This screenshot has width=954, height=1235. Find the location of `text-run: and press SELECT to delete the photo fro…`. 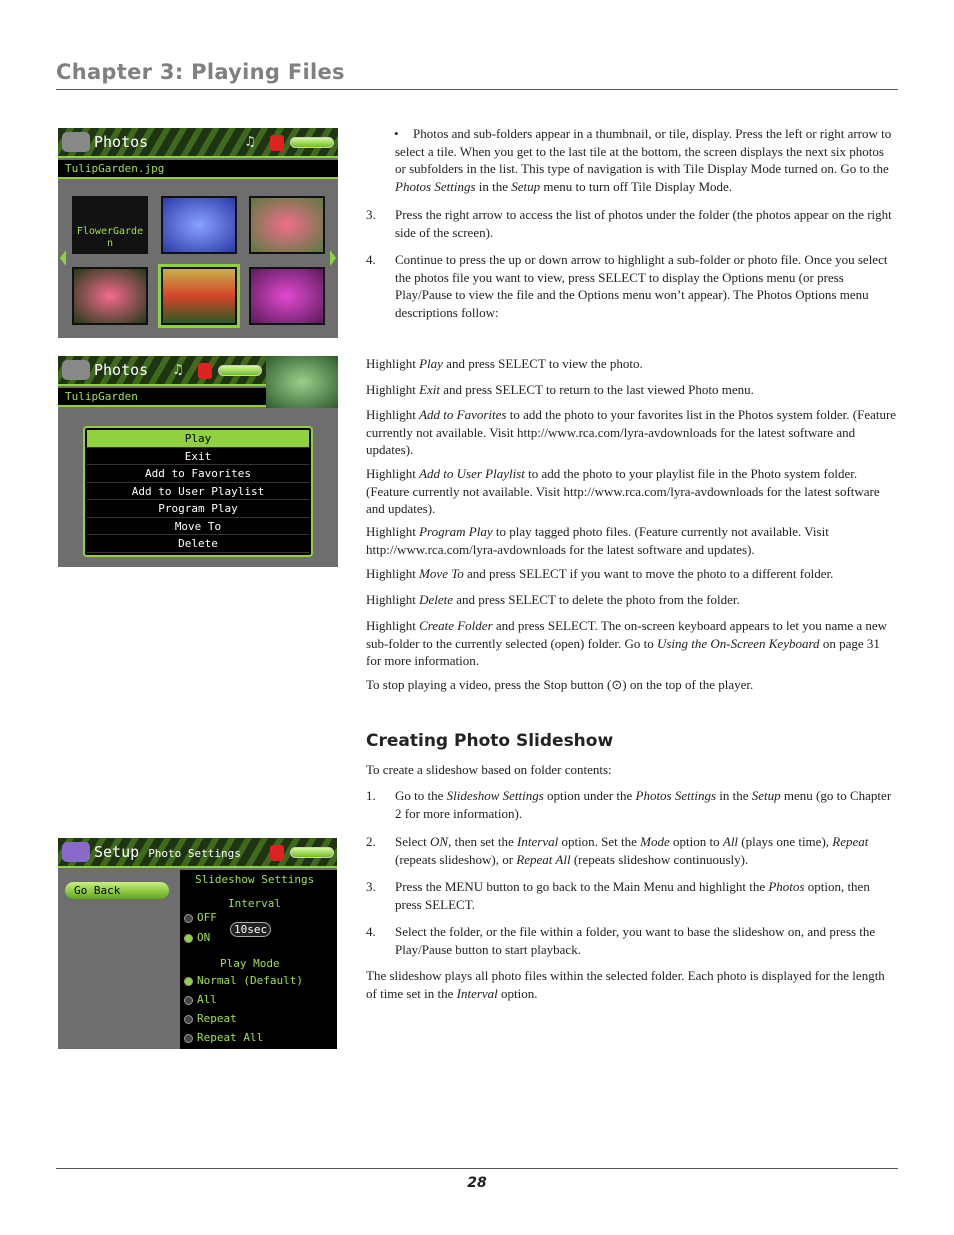

text-run: and press SELECT to delete the photo fro… is located at coordinates (596, 599).